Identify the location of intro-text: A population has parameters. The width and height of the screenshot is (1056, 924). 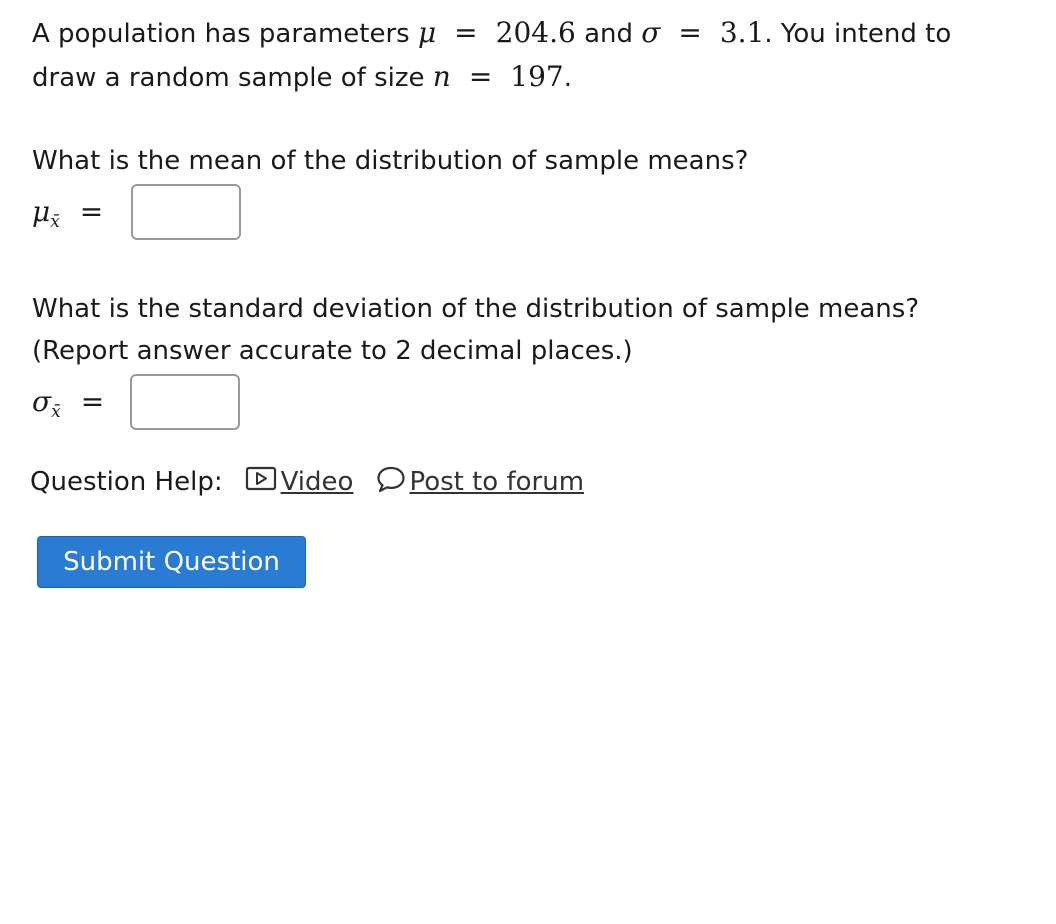
(225, 34).